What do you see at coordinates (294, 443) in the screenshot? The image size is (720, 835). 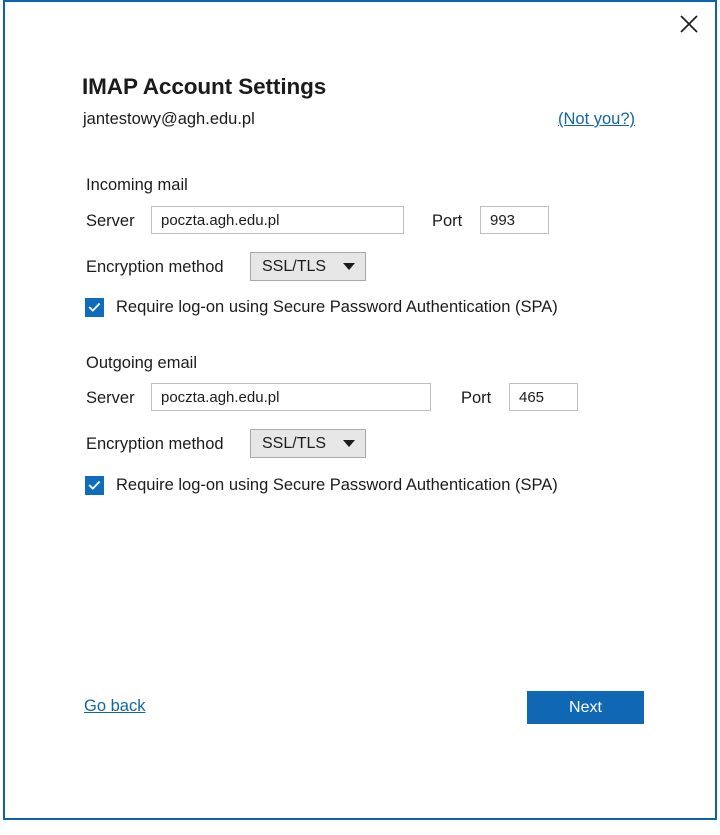 I see `outgoing-encryption-value: SSL/TLS` at bounding box center [294, 443].